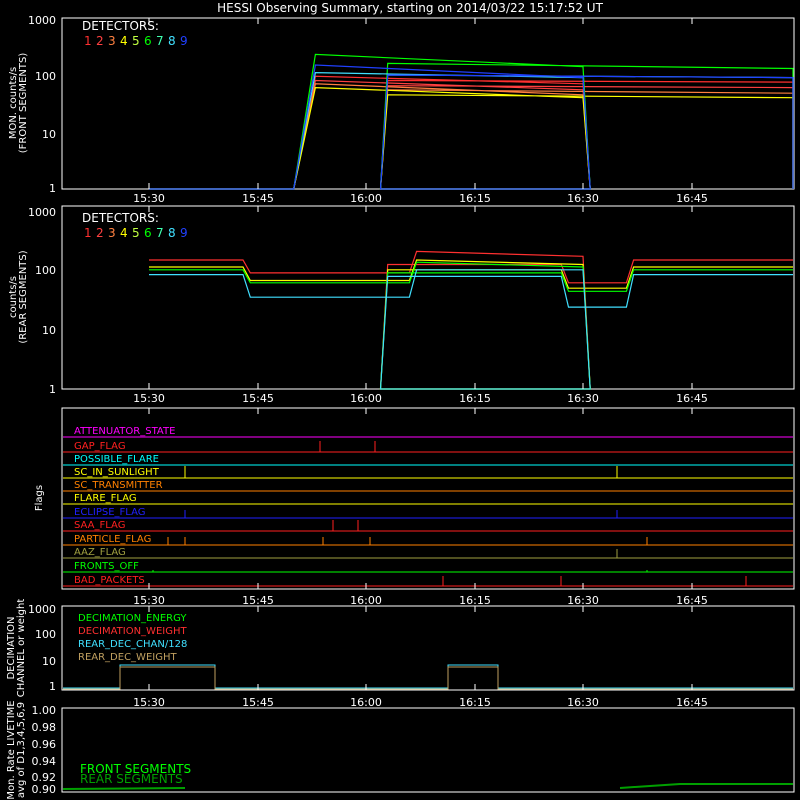  What do you see at coordinates (52, 389) in the screenshot?
I see `rear-ytick-1: 1` at bounding box center [52, 389].